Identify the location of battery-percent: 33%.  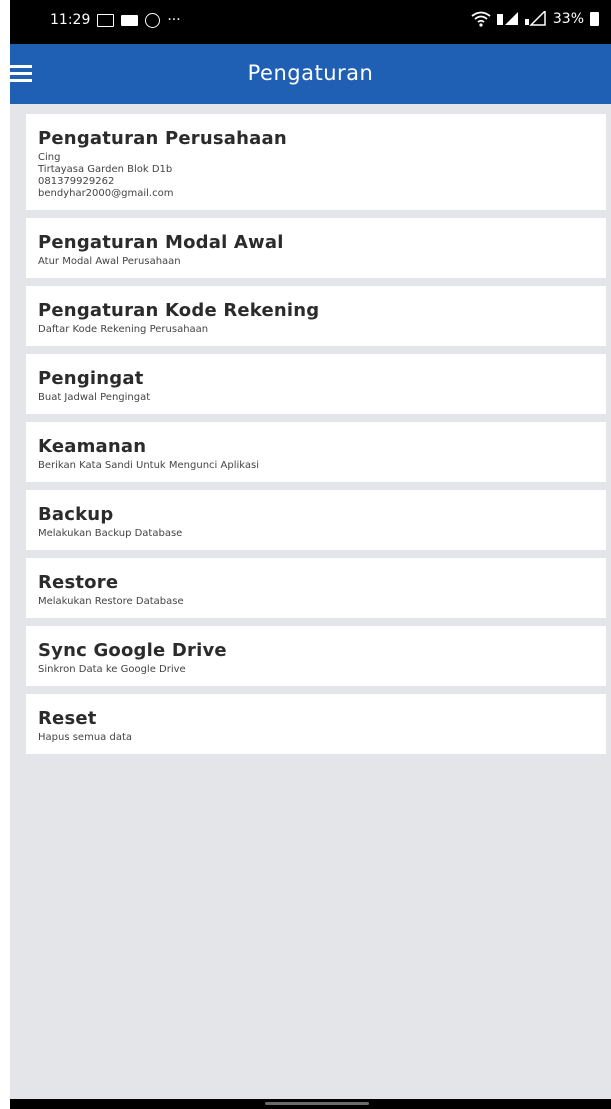
(568, 19).